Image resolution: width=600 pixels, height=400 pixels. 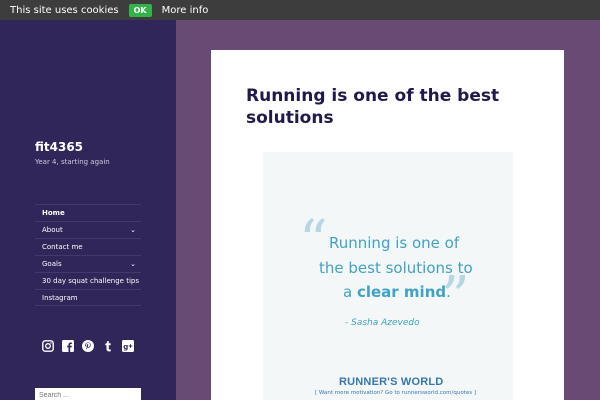 What do you see at coordinates (455, 297) in the screenshot?
I see `quote-close-mark: ”` at bounding box center [455, 297].